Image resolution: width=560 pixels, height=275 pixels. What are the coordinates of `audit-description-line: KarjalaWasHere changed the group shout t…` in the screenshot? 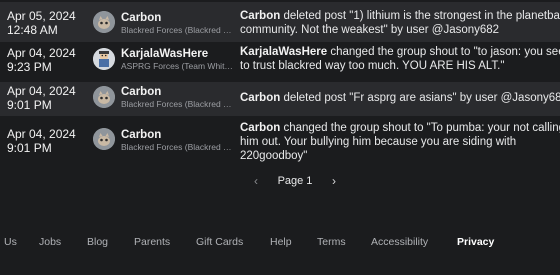 It's located at (400, 52).